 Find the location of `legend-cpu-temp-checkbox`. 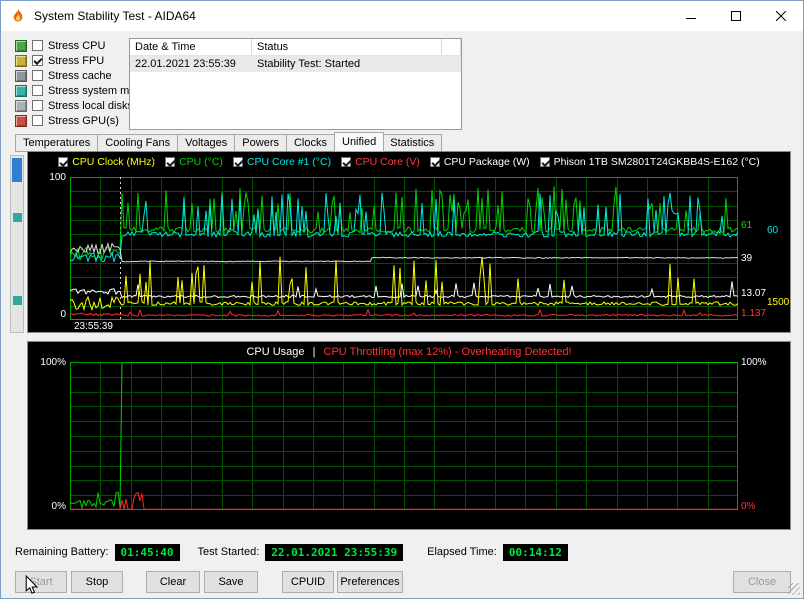

legend-cpu-temp-checkbox is located at coordinates (170, 162).